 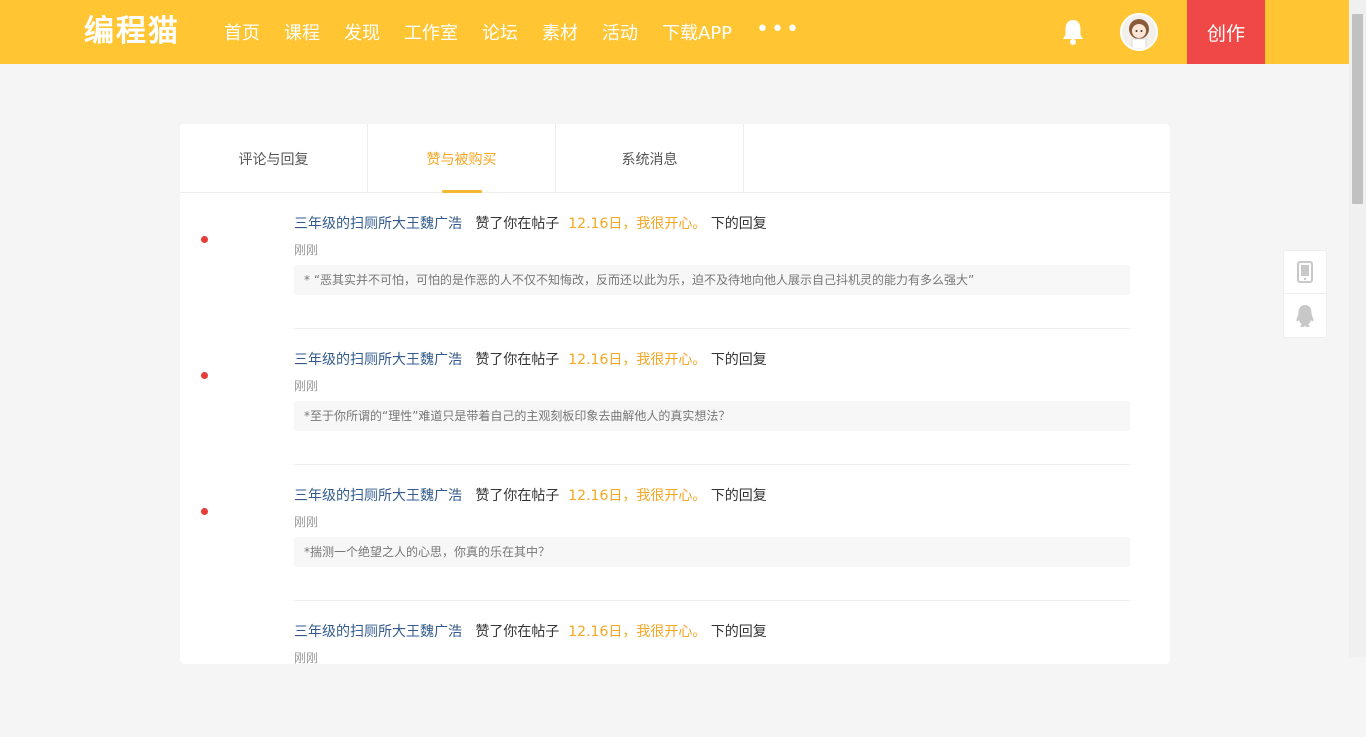 I want to click on bell-icon, so click(x=1073, y=32).